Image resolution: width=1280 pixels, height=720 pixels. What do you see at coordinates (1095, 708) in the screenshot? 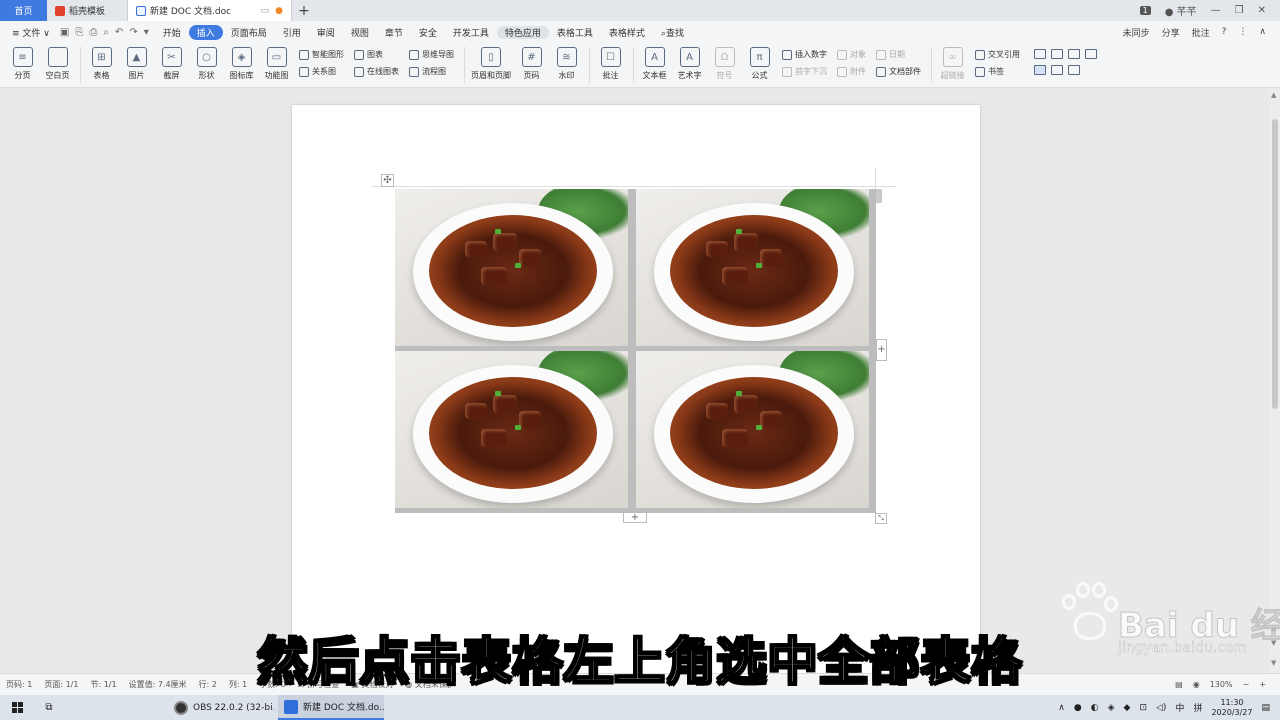
I see `tray-app-icon: ◐` at bounding box center [1095, 708].